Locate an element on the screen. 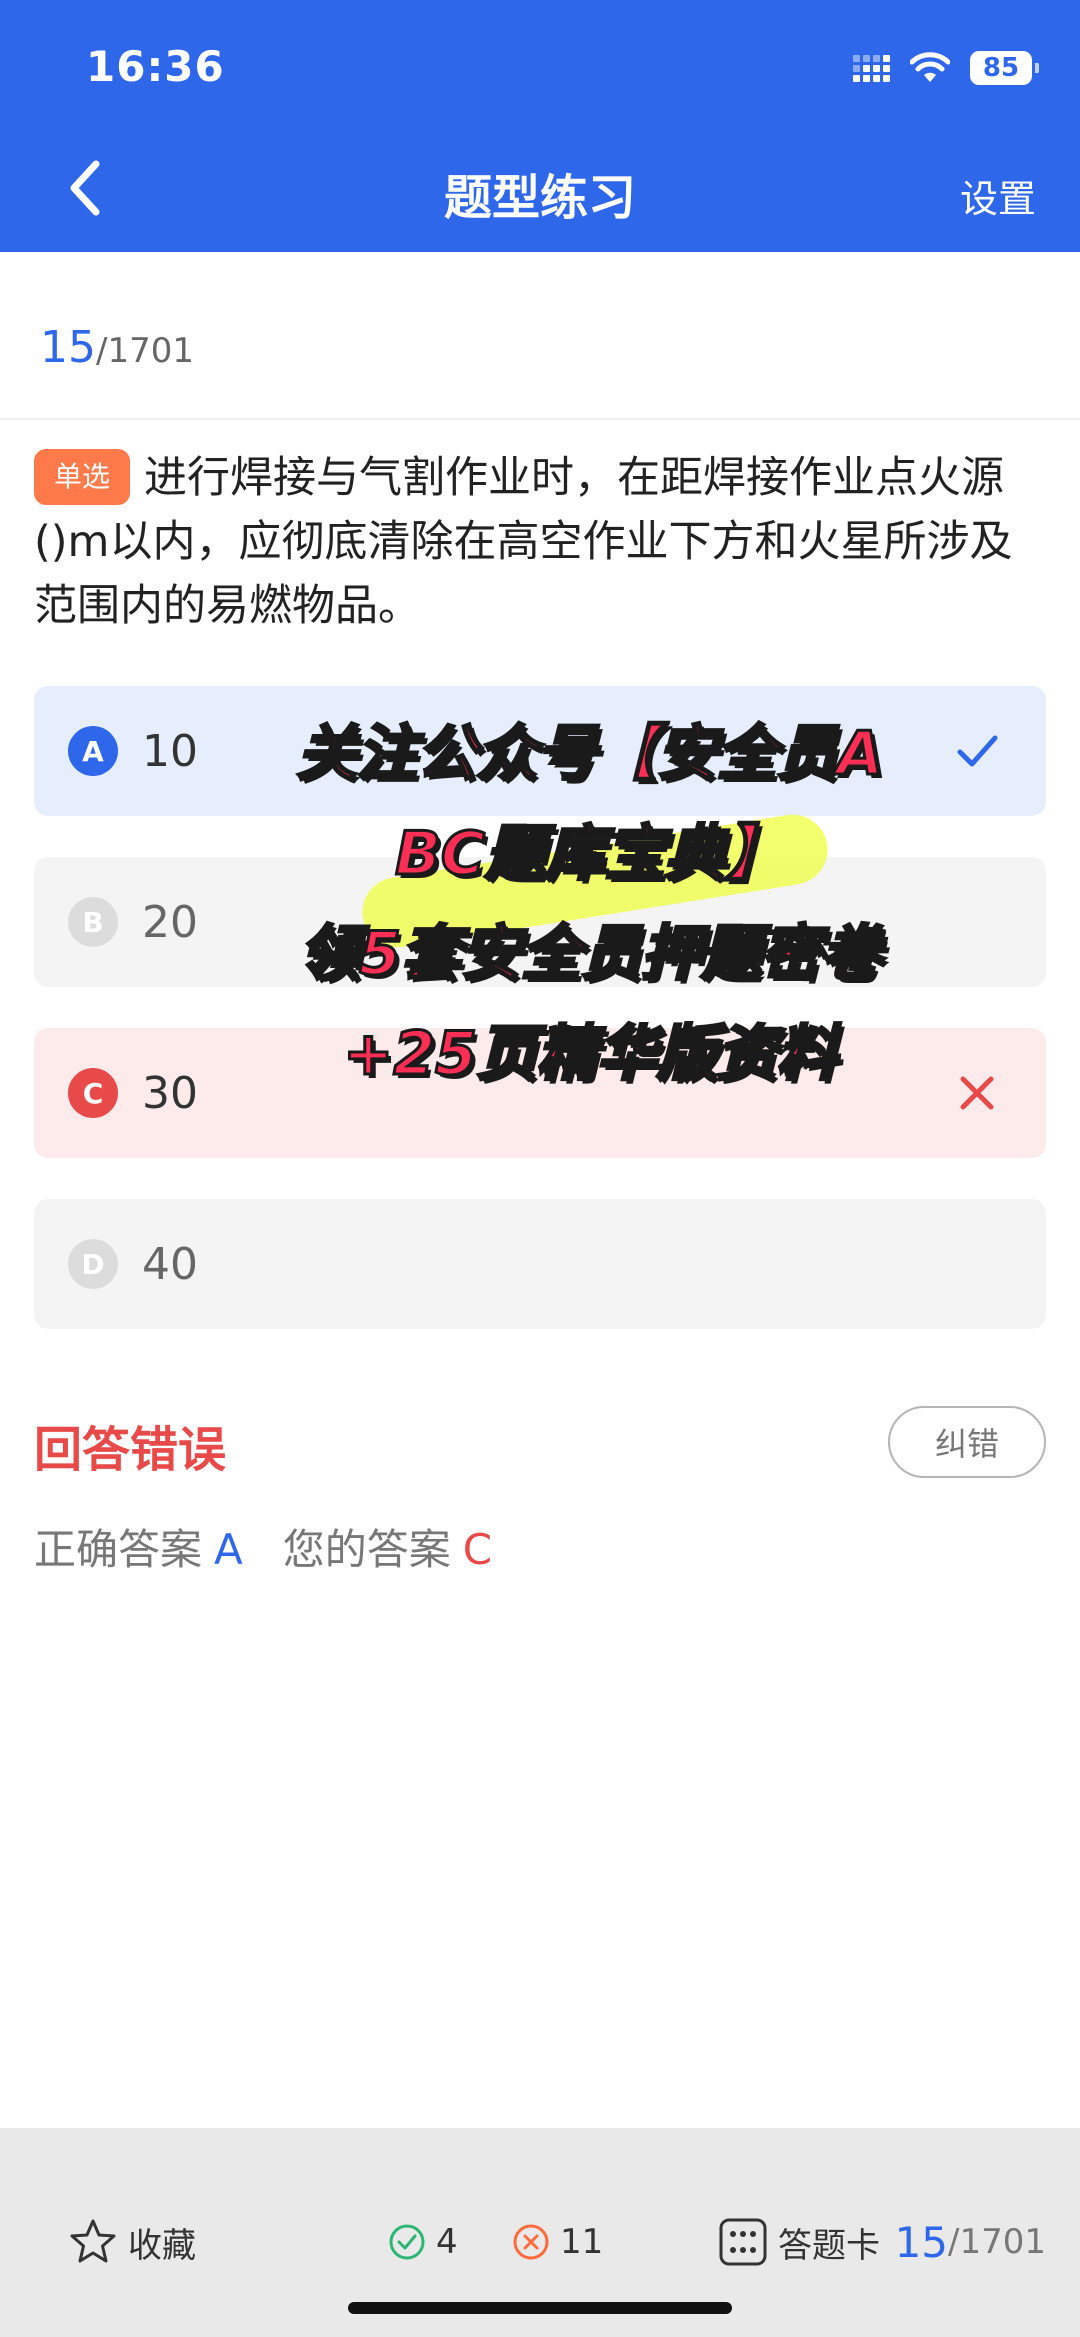 This screenshot has height=2337, width=1080. option-text: 20 is located at coordinates (170, 922).